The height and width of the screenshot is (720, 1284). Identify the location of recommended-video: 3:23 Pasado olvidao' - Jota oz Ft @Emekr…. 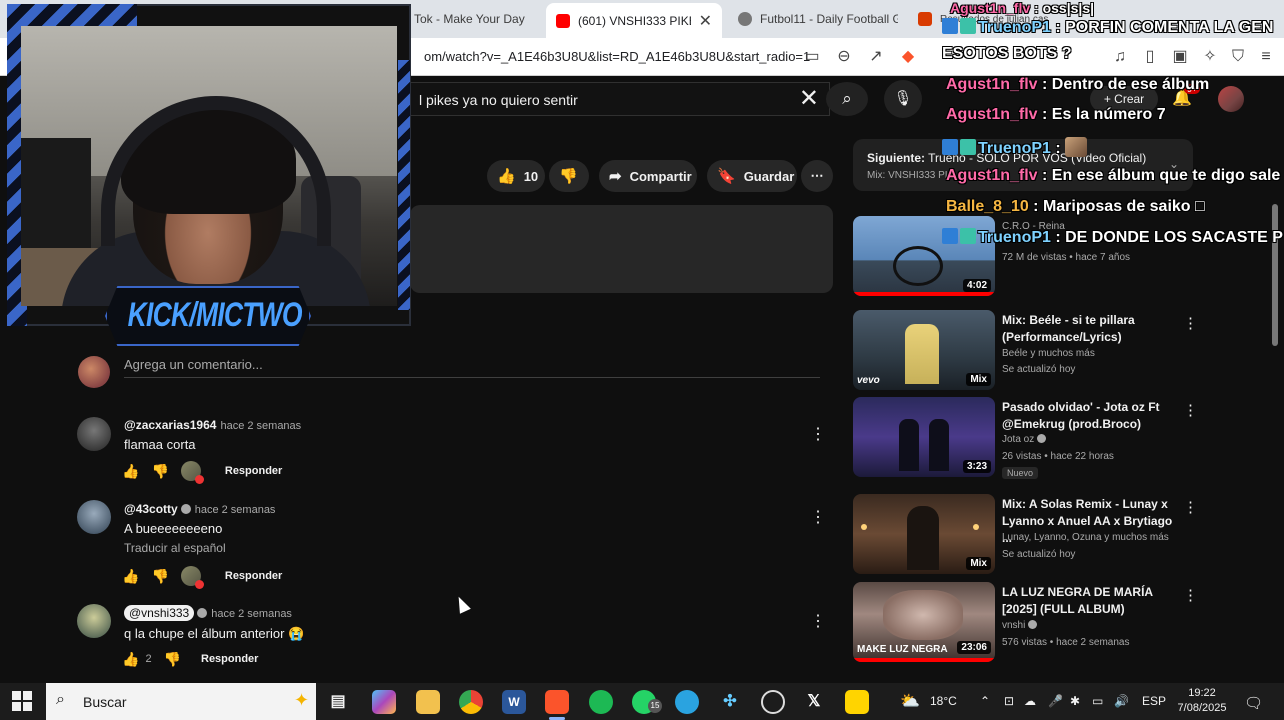
(1053, 438).